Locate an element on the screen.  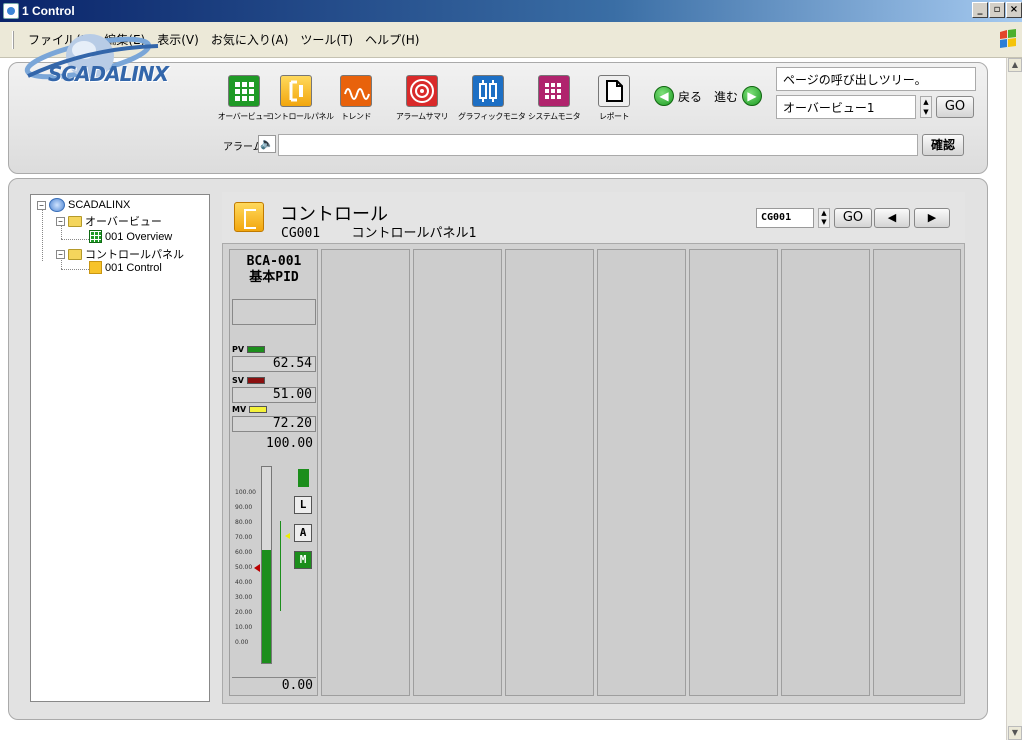
title-bar: 1 Control _ ▫ × is located at coordinates (511, 11).